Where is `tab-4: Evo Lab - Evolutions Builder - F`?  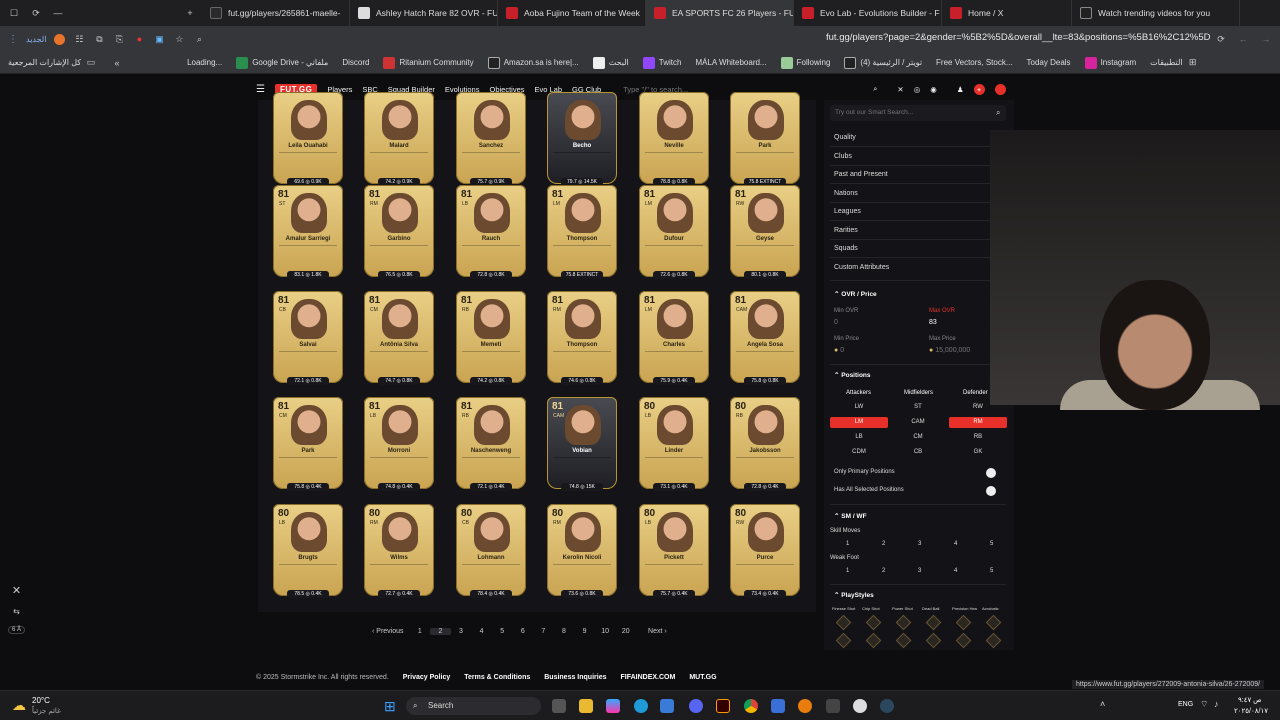 tab-4: Evo Lab - Evolutions Builder - F is located at coordinates (868, 13).